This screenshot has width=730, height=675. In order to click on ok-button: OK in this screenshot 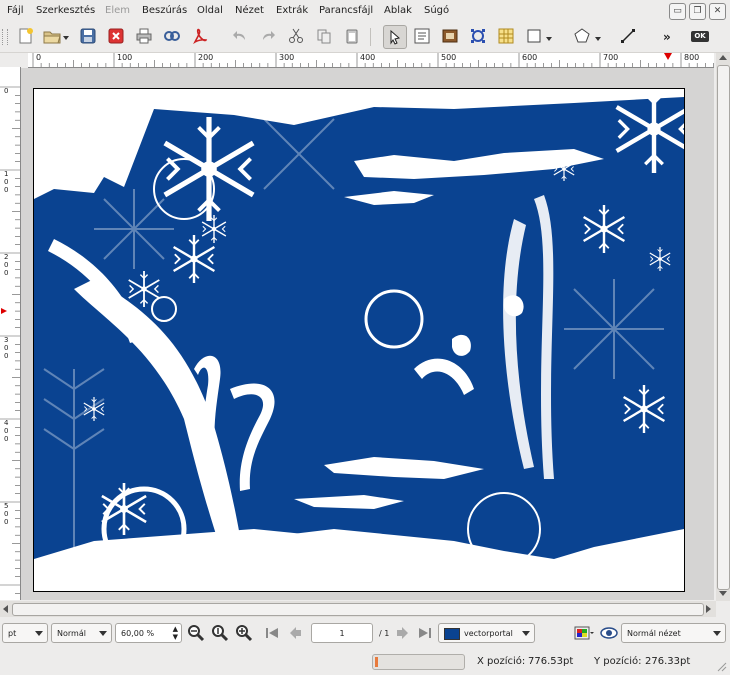, I will do `click(700, 36)`.